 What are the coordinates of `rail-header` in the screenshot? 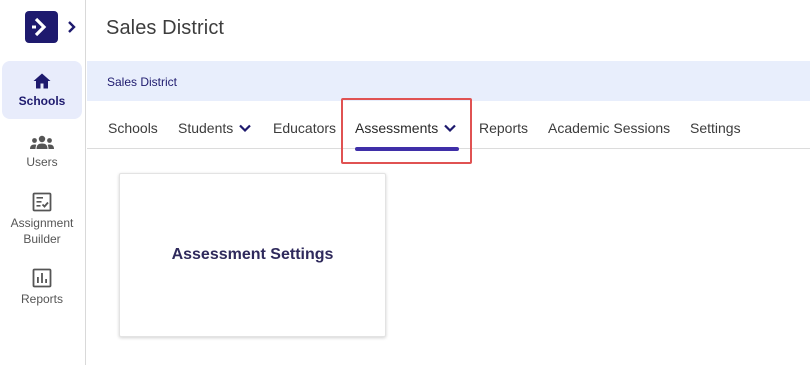 It's located at (43, 27).